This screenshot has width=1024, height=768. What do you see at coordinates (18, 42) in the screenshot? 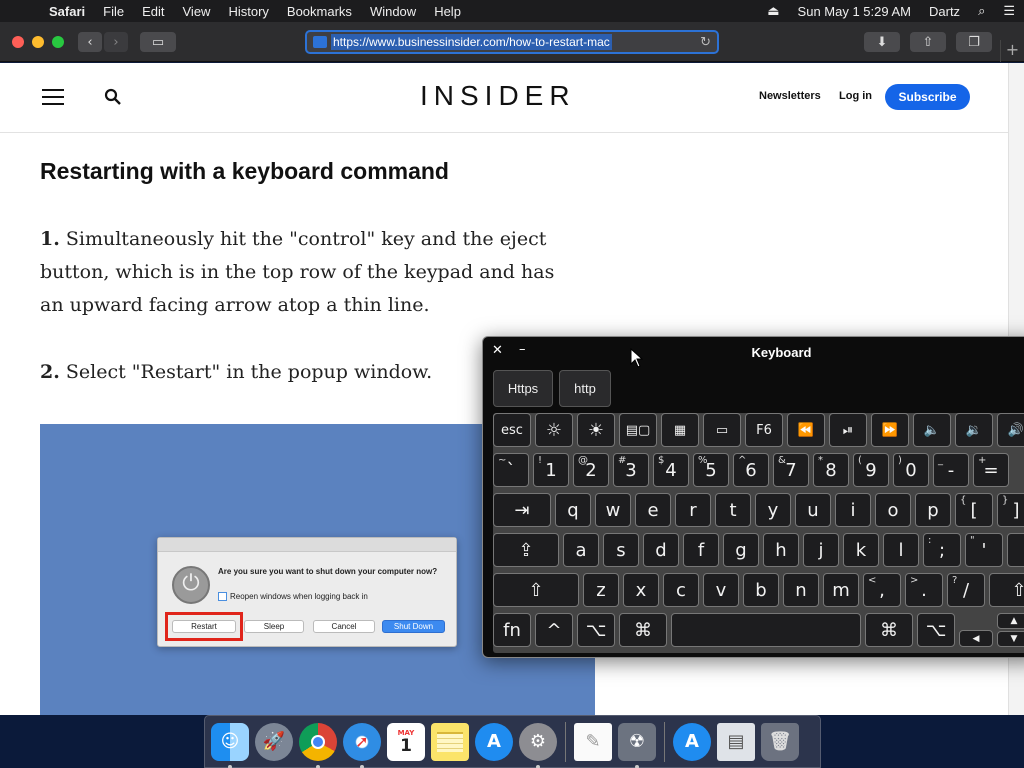
I see `close-window-button` at bounding box center [18, 42].